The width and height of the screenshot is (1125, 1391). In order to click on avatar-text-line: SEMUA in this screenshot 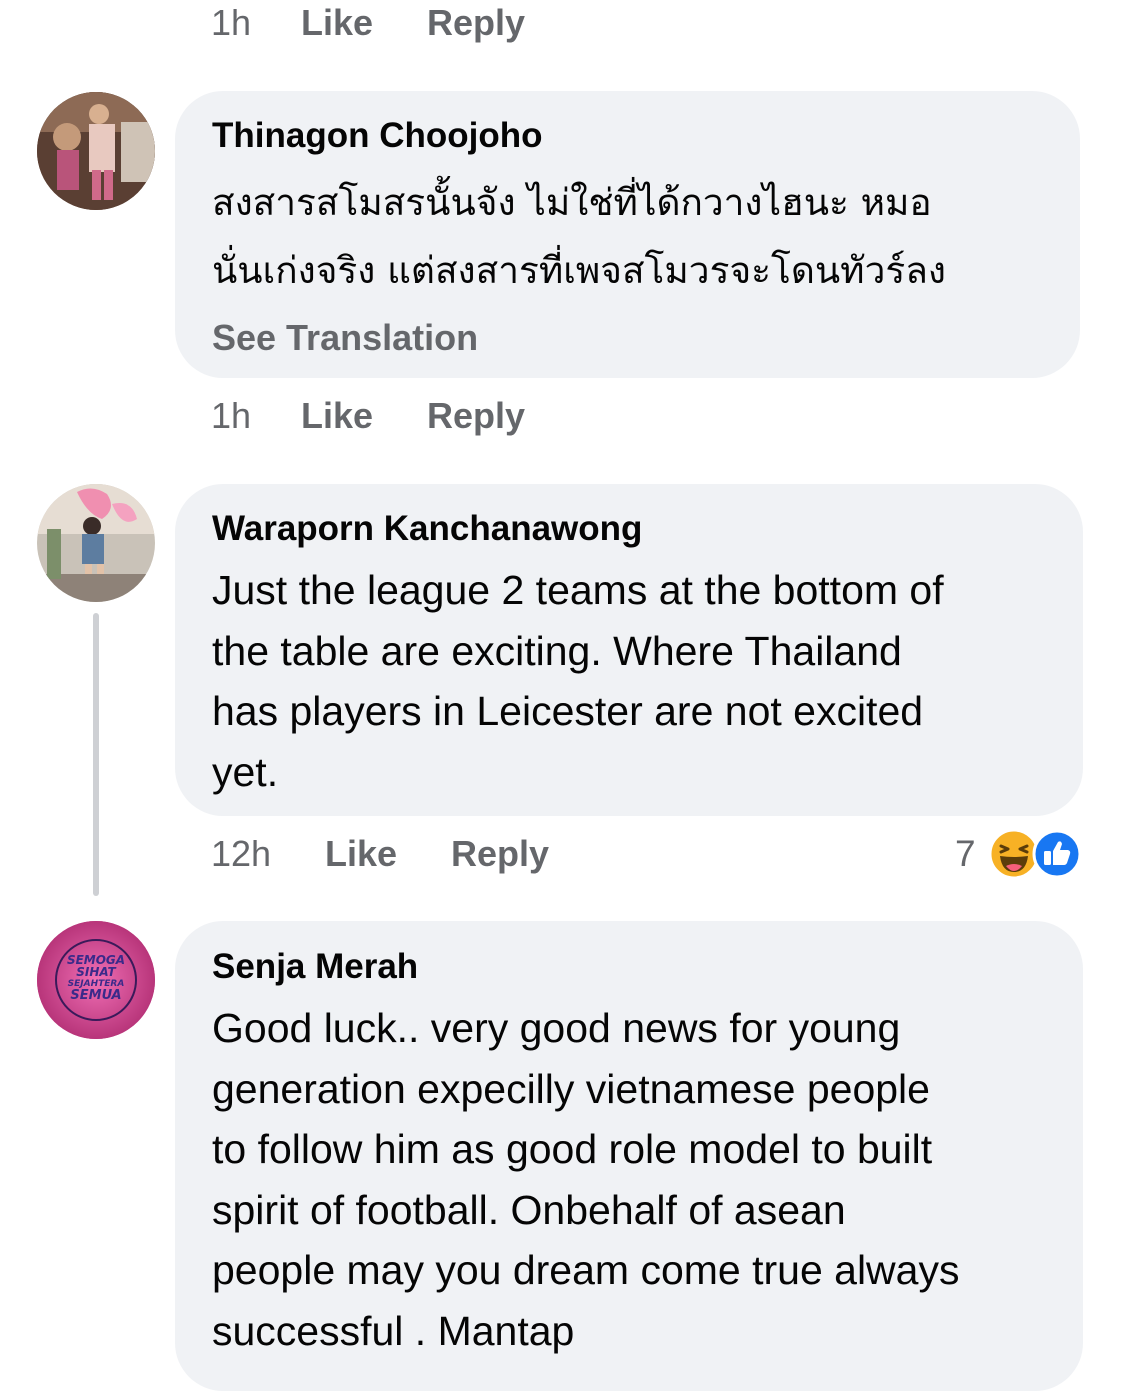, I will do `click(96, 995)`.